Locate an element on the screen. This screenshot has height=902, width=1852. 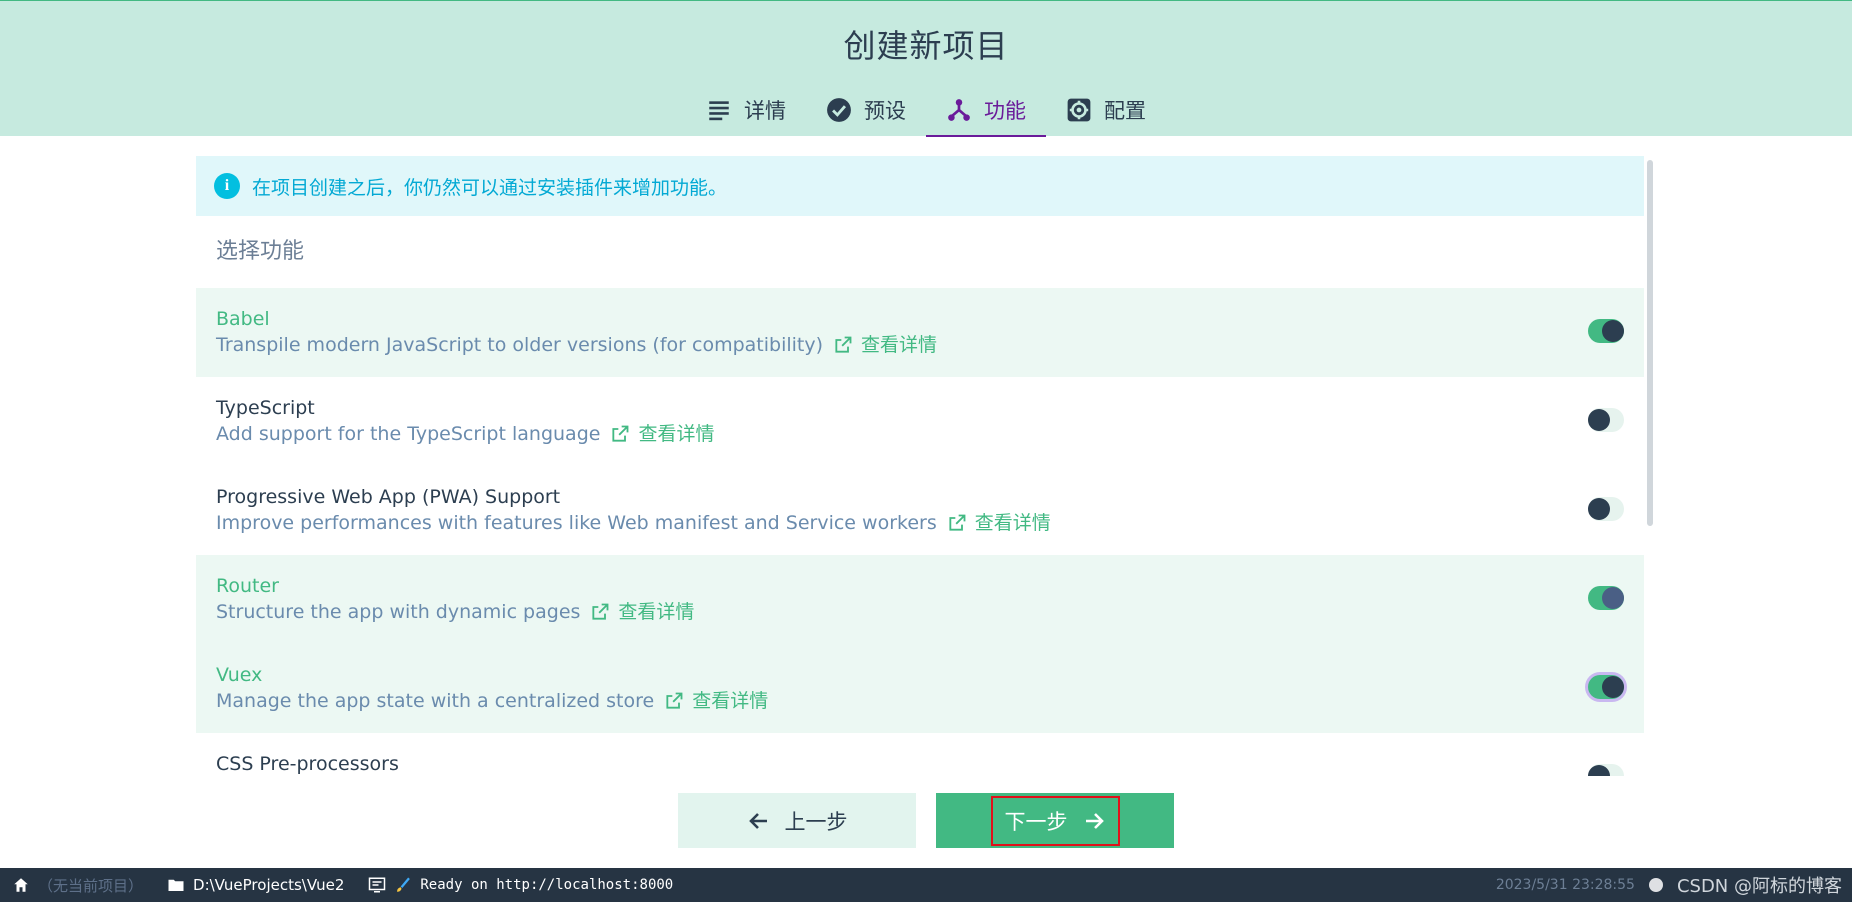
scrollbar is located at coordinates (1650, 343).